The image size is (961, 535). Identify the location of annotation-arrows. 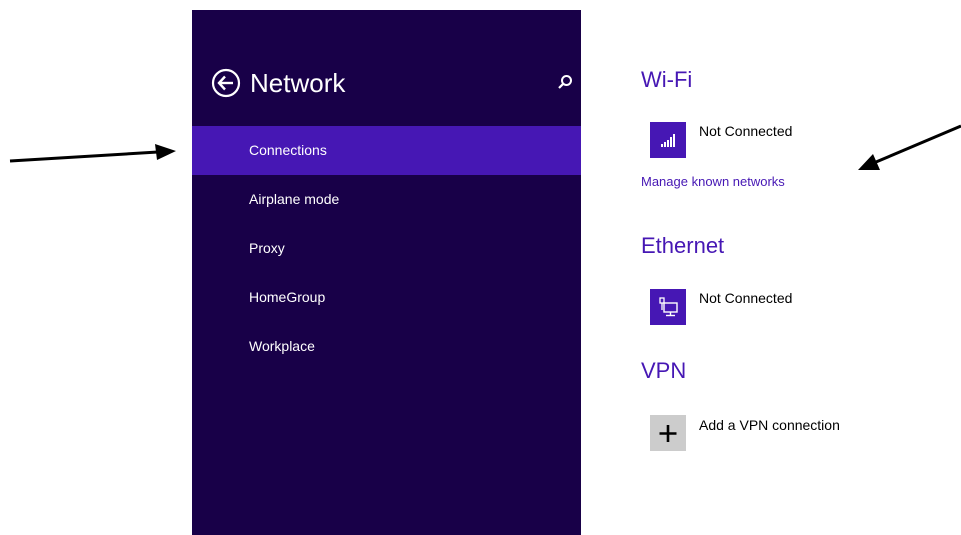
(485, 147).